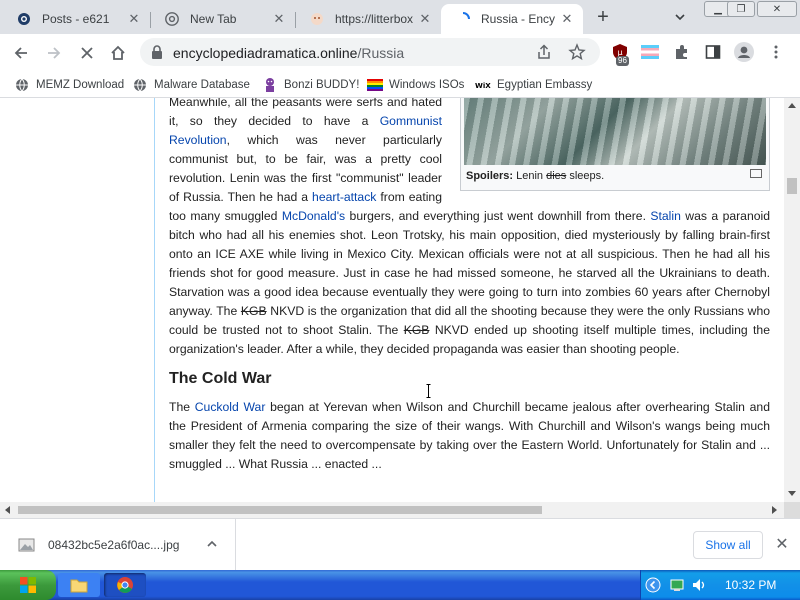 The width and height of the screenshot is (800, 600). What do you see at coordinates (322, 85) in the screenshot?
I see `bookmark-label: Bonzi BUDDY!` at bounding box center [322, 85].